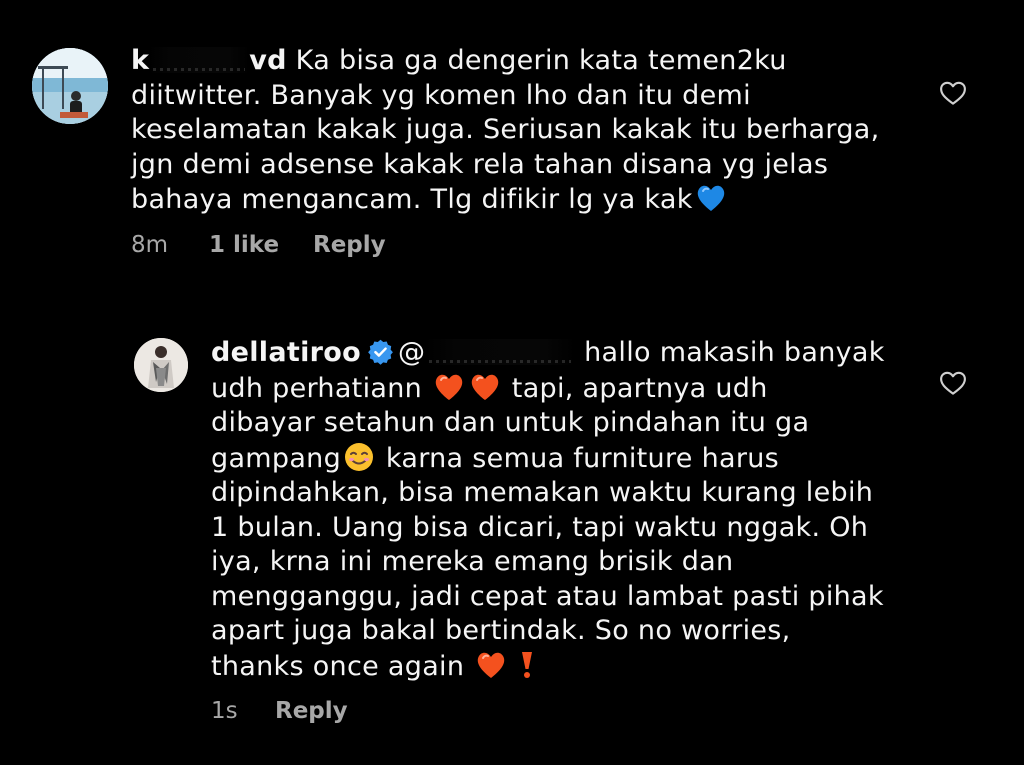 Image resolution: width=1024 pixels, height=765 pixels. What do you see at coordinates (380, 352) in the screenshot?
I see `verified-badge-icon` at bounding box center [380, 352].